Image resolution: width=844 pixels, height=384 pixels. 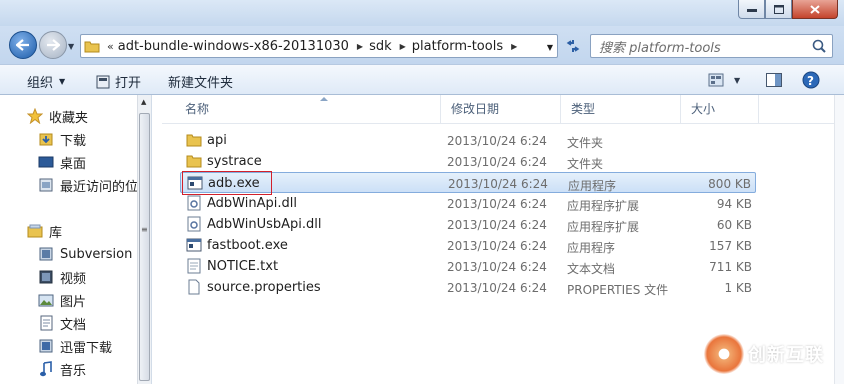 I want to click on file-name: source.properties, so click(x=264, y=287).